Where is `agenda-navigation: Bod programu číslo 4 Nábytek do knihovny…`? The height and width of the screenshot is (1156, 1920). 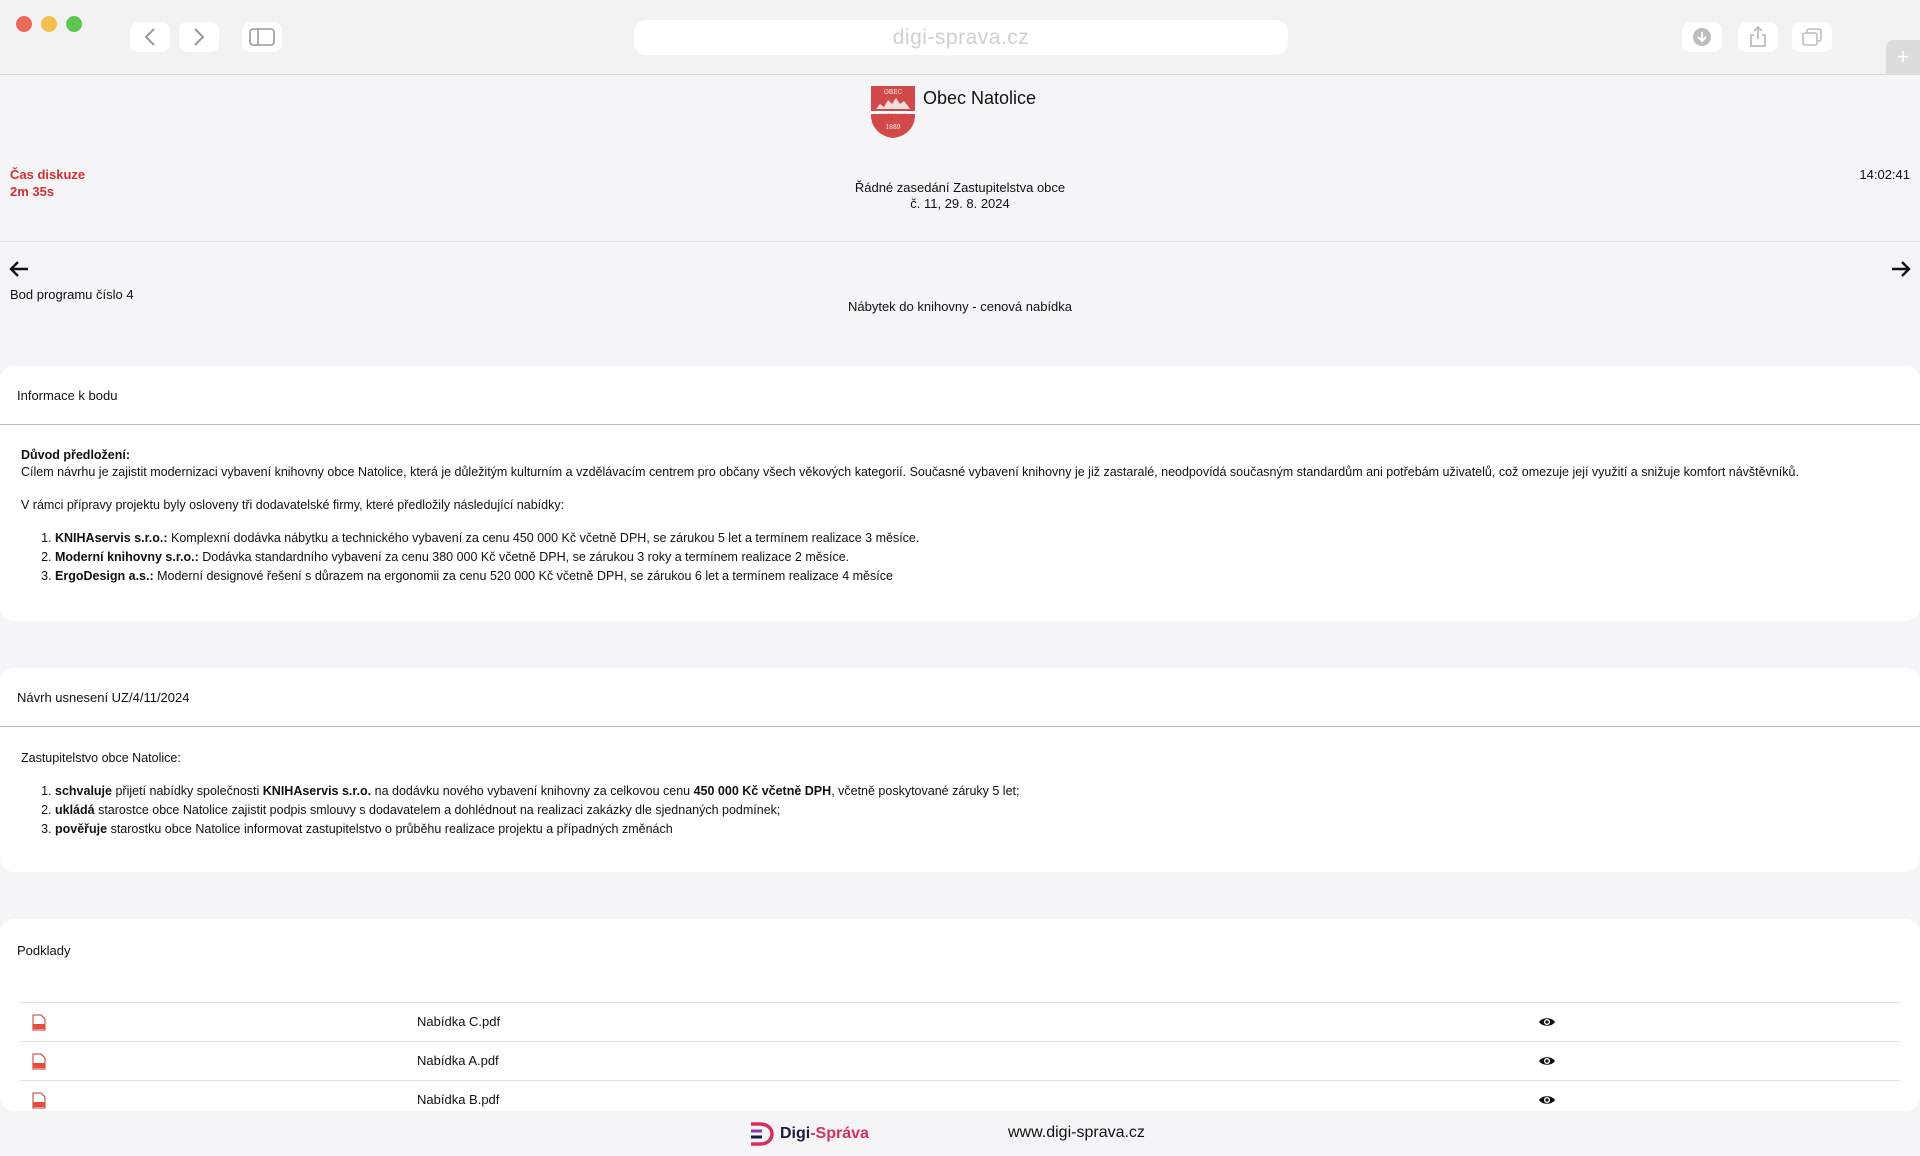
agenda-navigation: Bod programu číslo 4 Nábytek do knihovny… is located at coordinates (960, 303).